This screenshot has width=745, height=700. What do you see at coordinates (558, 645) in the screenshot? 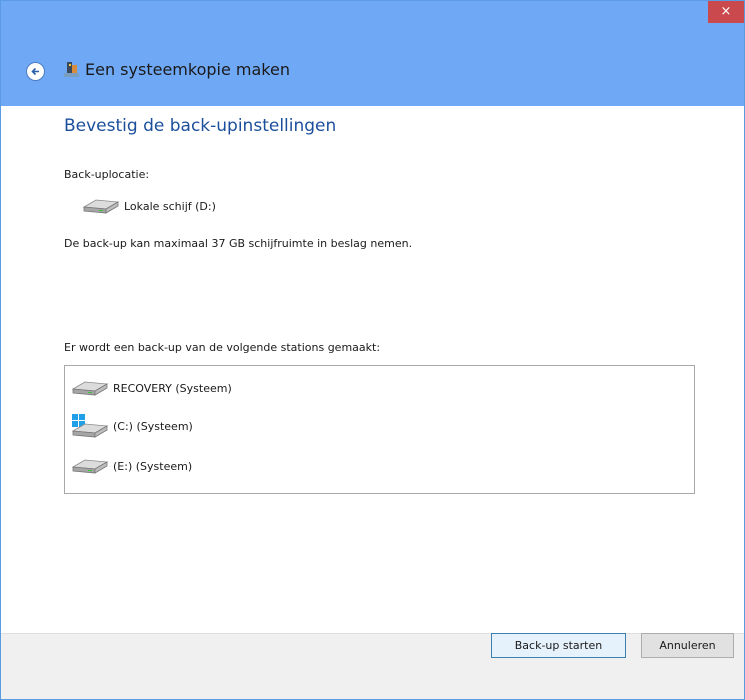
I see `start-backup-button: Back-up starten` at bounding box center [558, 645].